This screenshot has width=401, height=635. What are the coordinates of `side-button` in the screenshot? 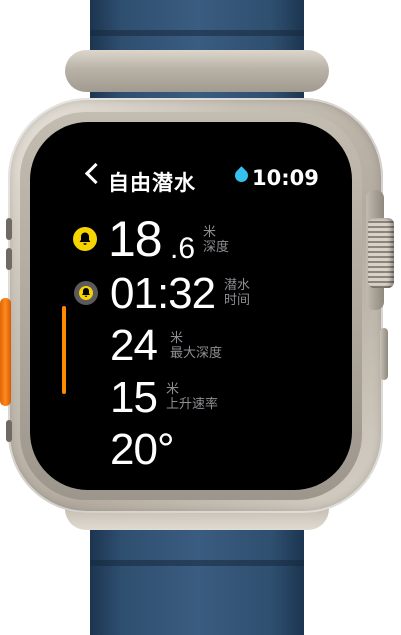 It's located at (384, 354).